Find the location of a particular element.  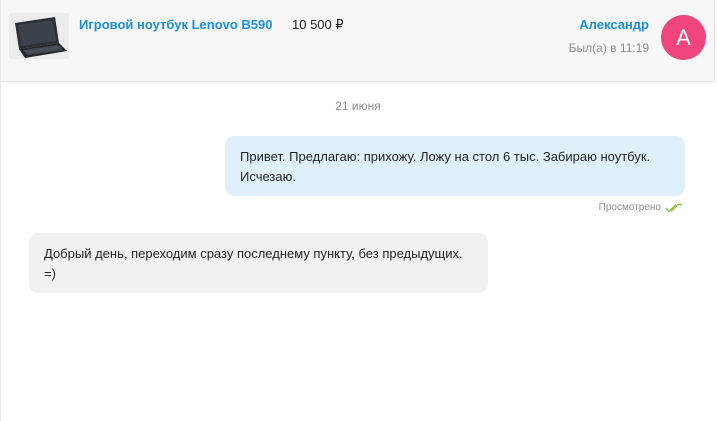

avatar: А is located at coordinates (683, 37).